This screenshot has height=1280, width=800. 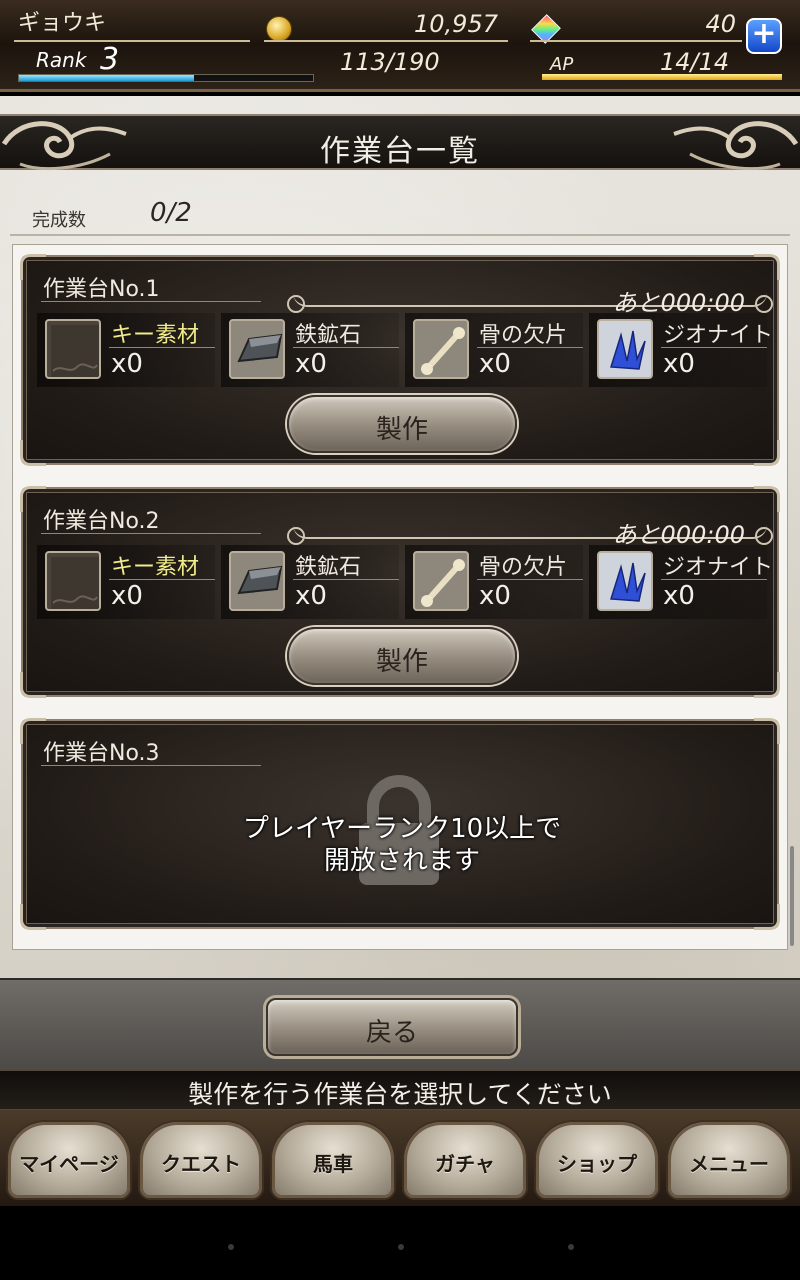 I want to click on ap-bar, so click(x=662, y=77).